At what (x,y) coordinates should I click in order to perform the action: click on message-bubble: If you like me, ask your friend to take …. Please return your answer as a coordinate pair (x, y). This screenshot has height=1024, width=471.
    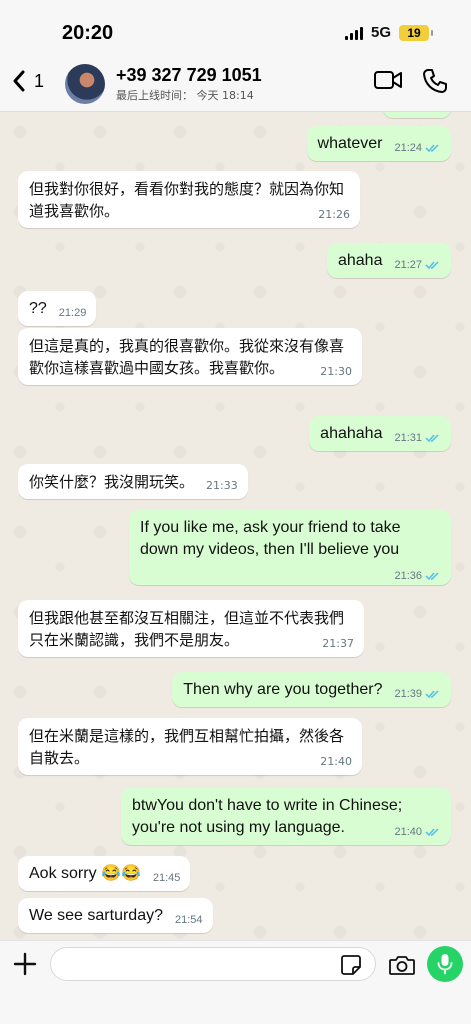
    Looking at the image, I should click on (290, 547).